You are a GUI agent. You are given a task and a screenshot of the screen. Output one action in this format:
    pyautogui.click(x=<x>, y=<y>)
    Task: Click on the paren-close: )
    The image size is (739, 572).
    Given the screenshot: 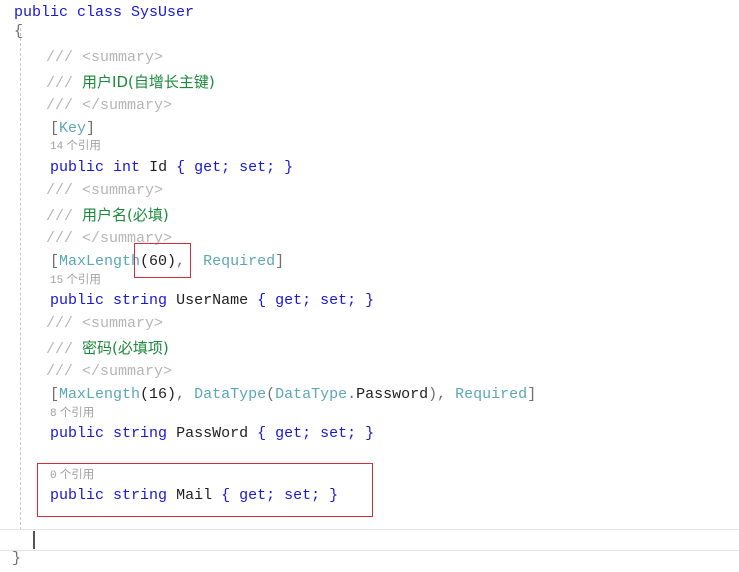 What is the action you would take?
    pyautogui.click(x=433, y=394)
    